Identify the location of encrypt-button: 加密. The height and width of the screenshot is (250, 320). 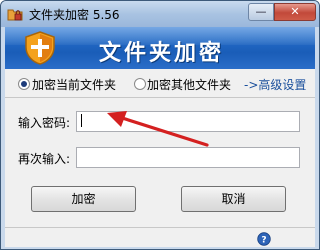
(83, 199).